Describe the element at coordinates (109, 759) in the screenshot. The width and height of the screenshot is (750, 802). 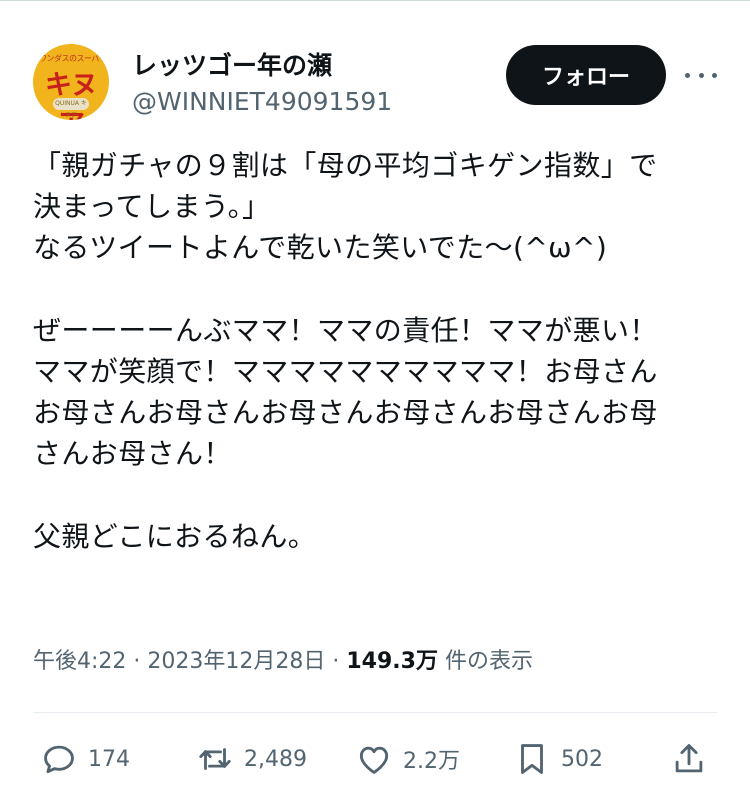
I see `reply-count: 174` at that location.